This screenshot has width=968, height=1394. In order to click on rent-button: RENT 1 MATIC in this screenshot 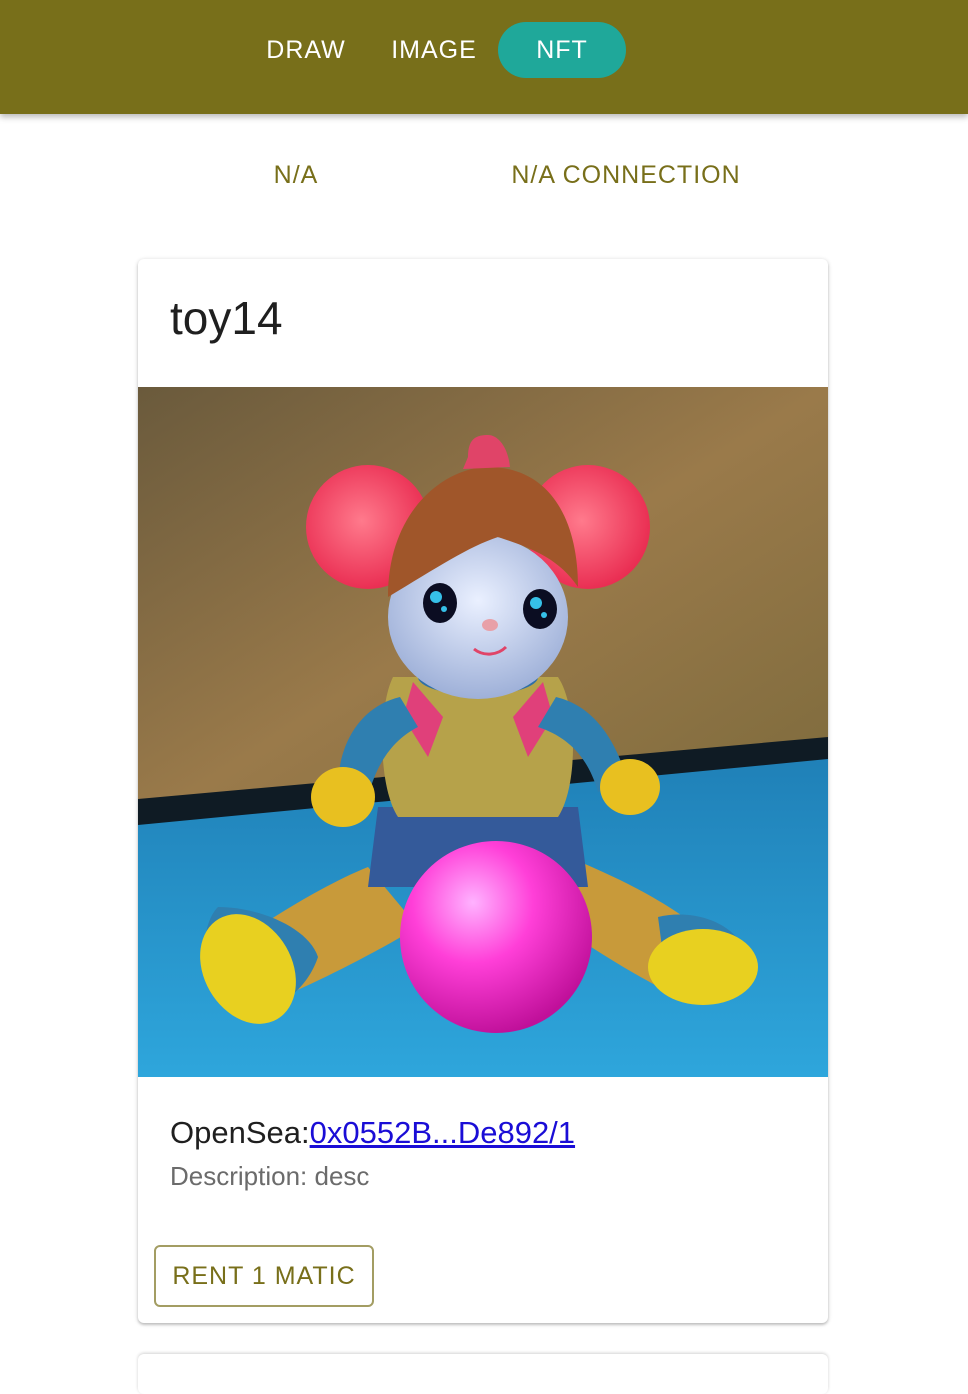, I will do `click(264, 1276)`.